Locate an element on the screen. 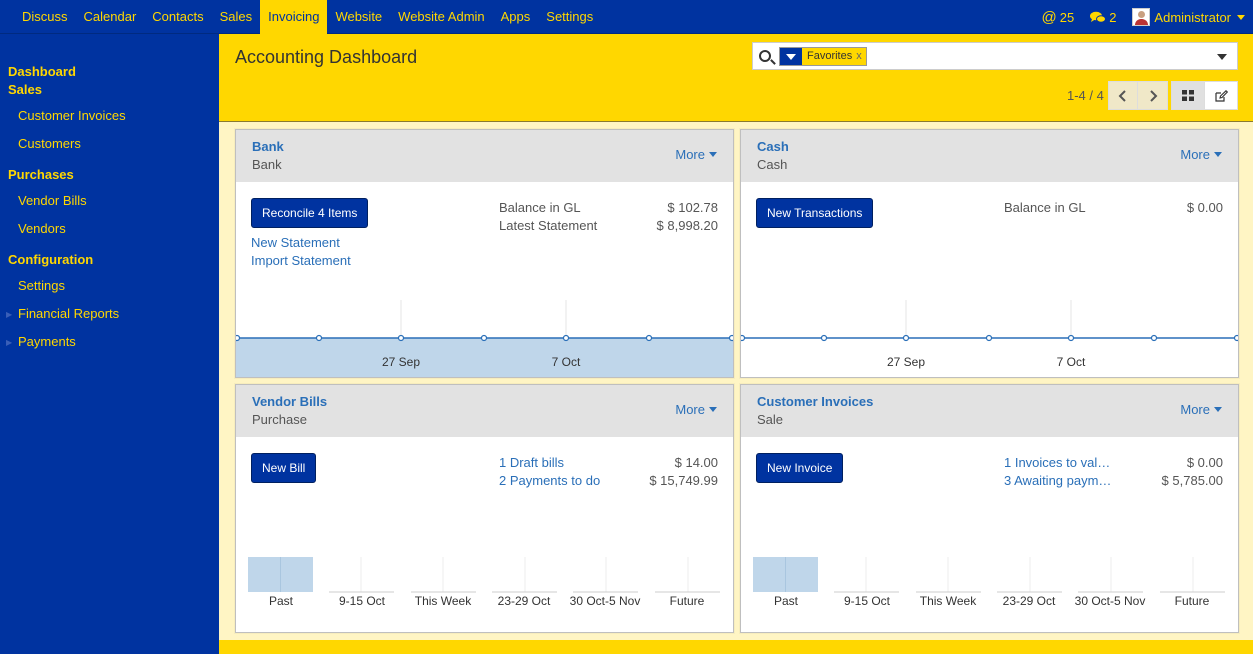 This screenshot has height=654, width=1253. more-label: More is located at coordinates (1195, 409).